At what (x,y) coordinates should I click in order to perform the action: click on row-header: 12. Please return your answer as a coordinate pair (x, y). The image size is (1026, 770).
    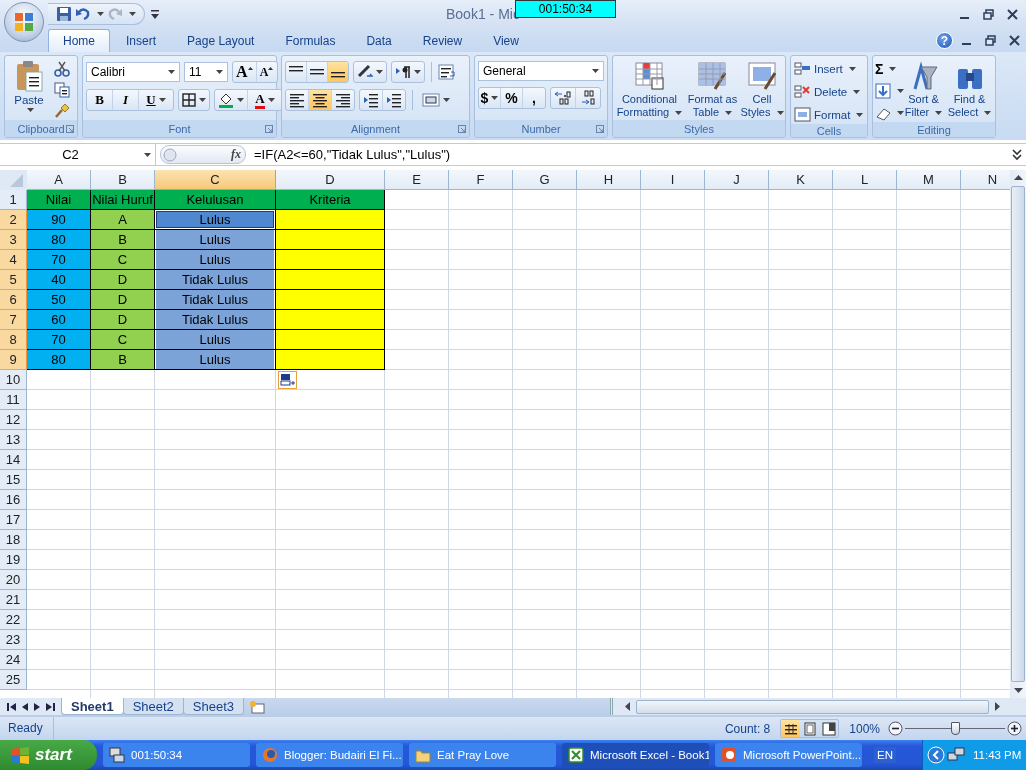
    Looking at the image, I should click on (13, 420).